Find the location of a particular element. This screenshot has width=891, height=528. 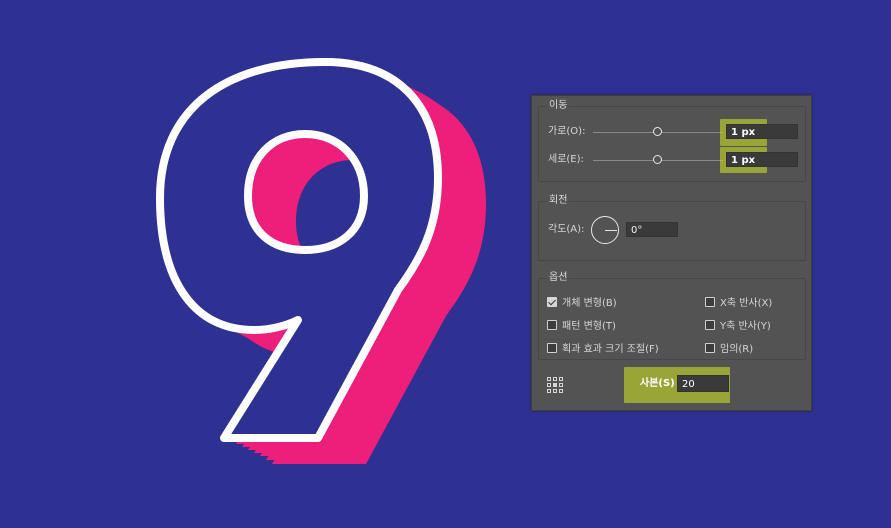

transform-objects-box is located at coordinates (552, 301).